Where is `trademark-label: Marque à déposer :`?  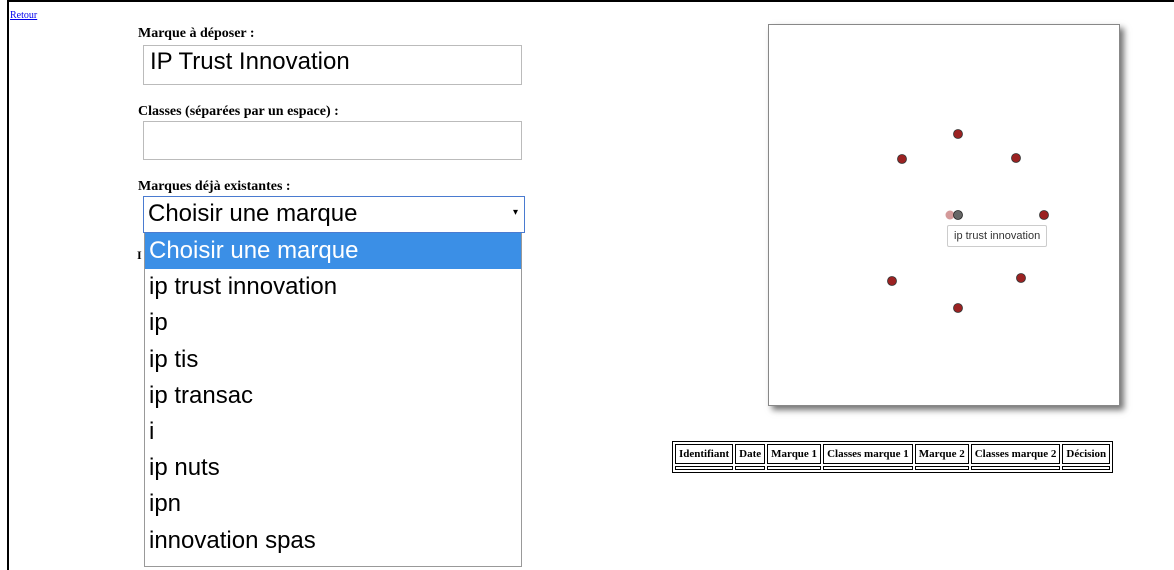 trademark-label: Marque à déposer : is located at coordinates (196, 33).